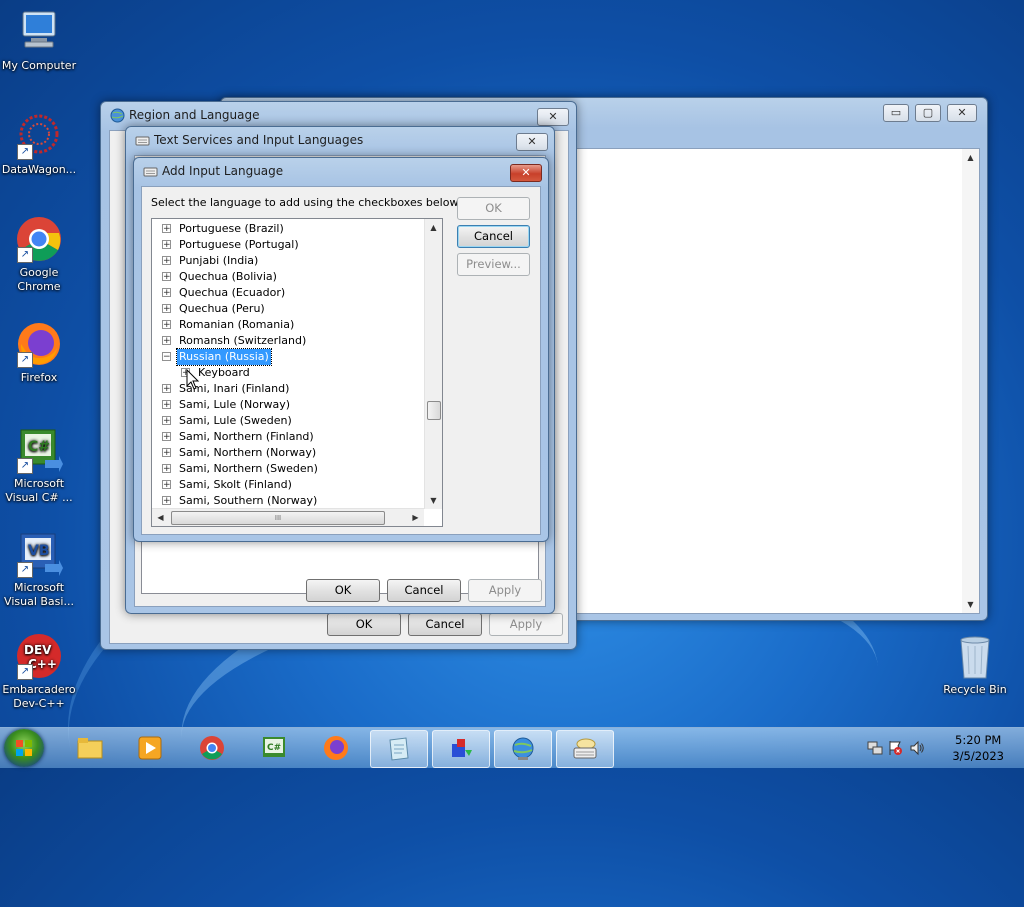  Describe the element at coordinates (39, 136) in the screenshot. I see `datawagon-icon: ↗` at that location.